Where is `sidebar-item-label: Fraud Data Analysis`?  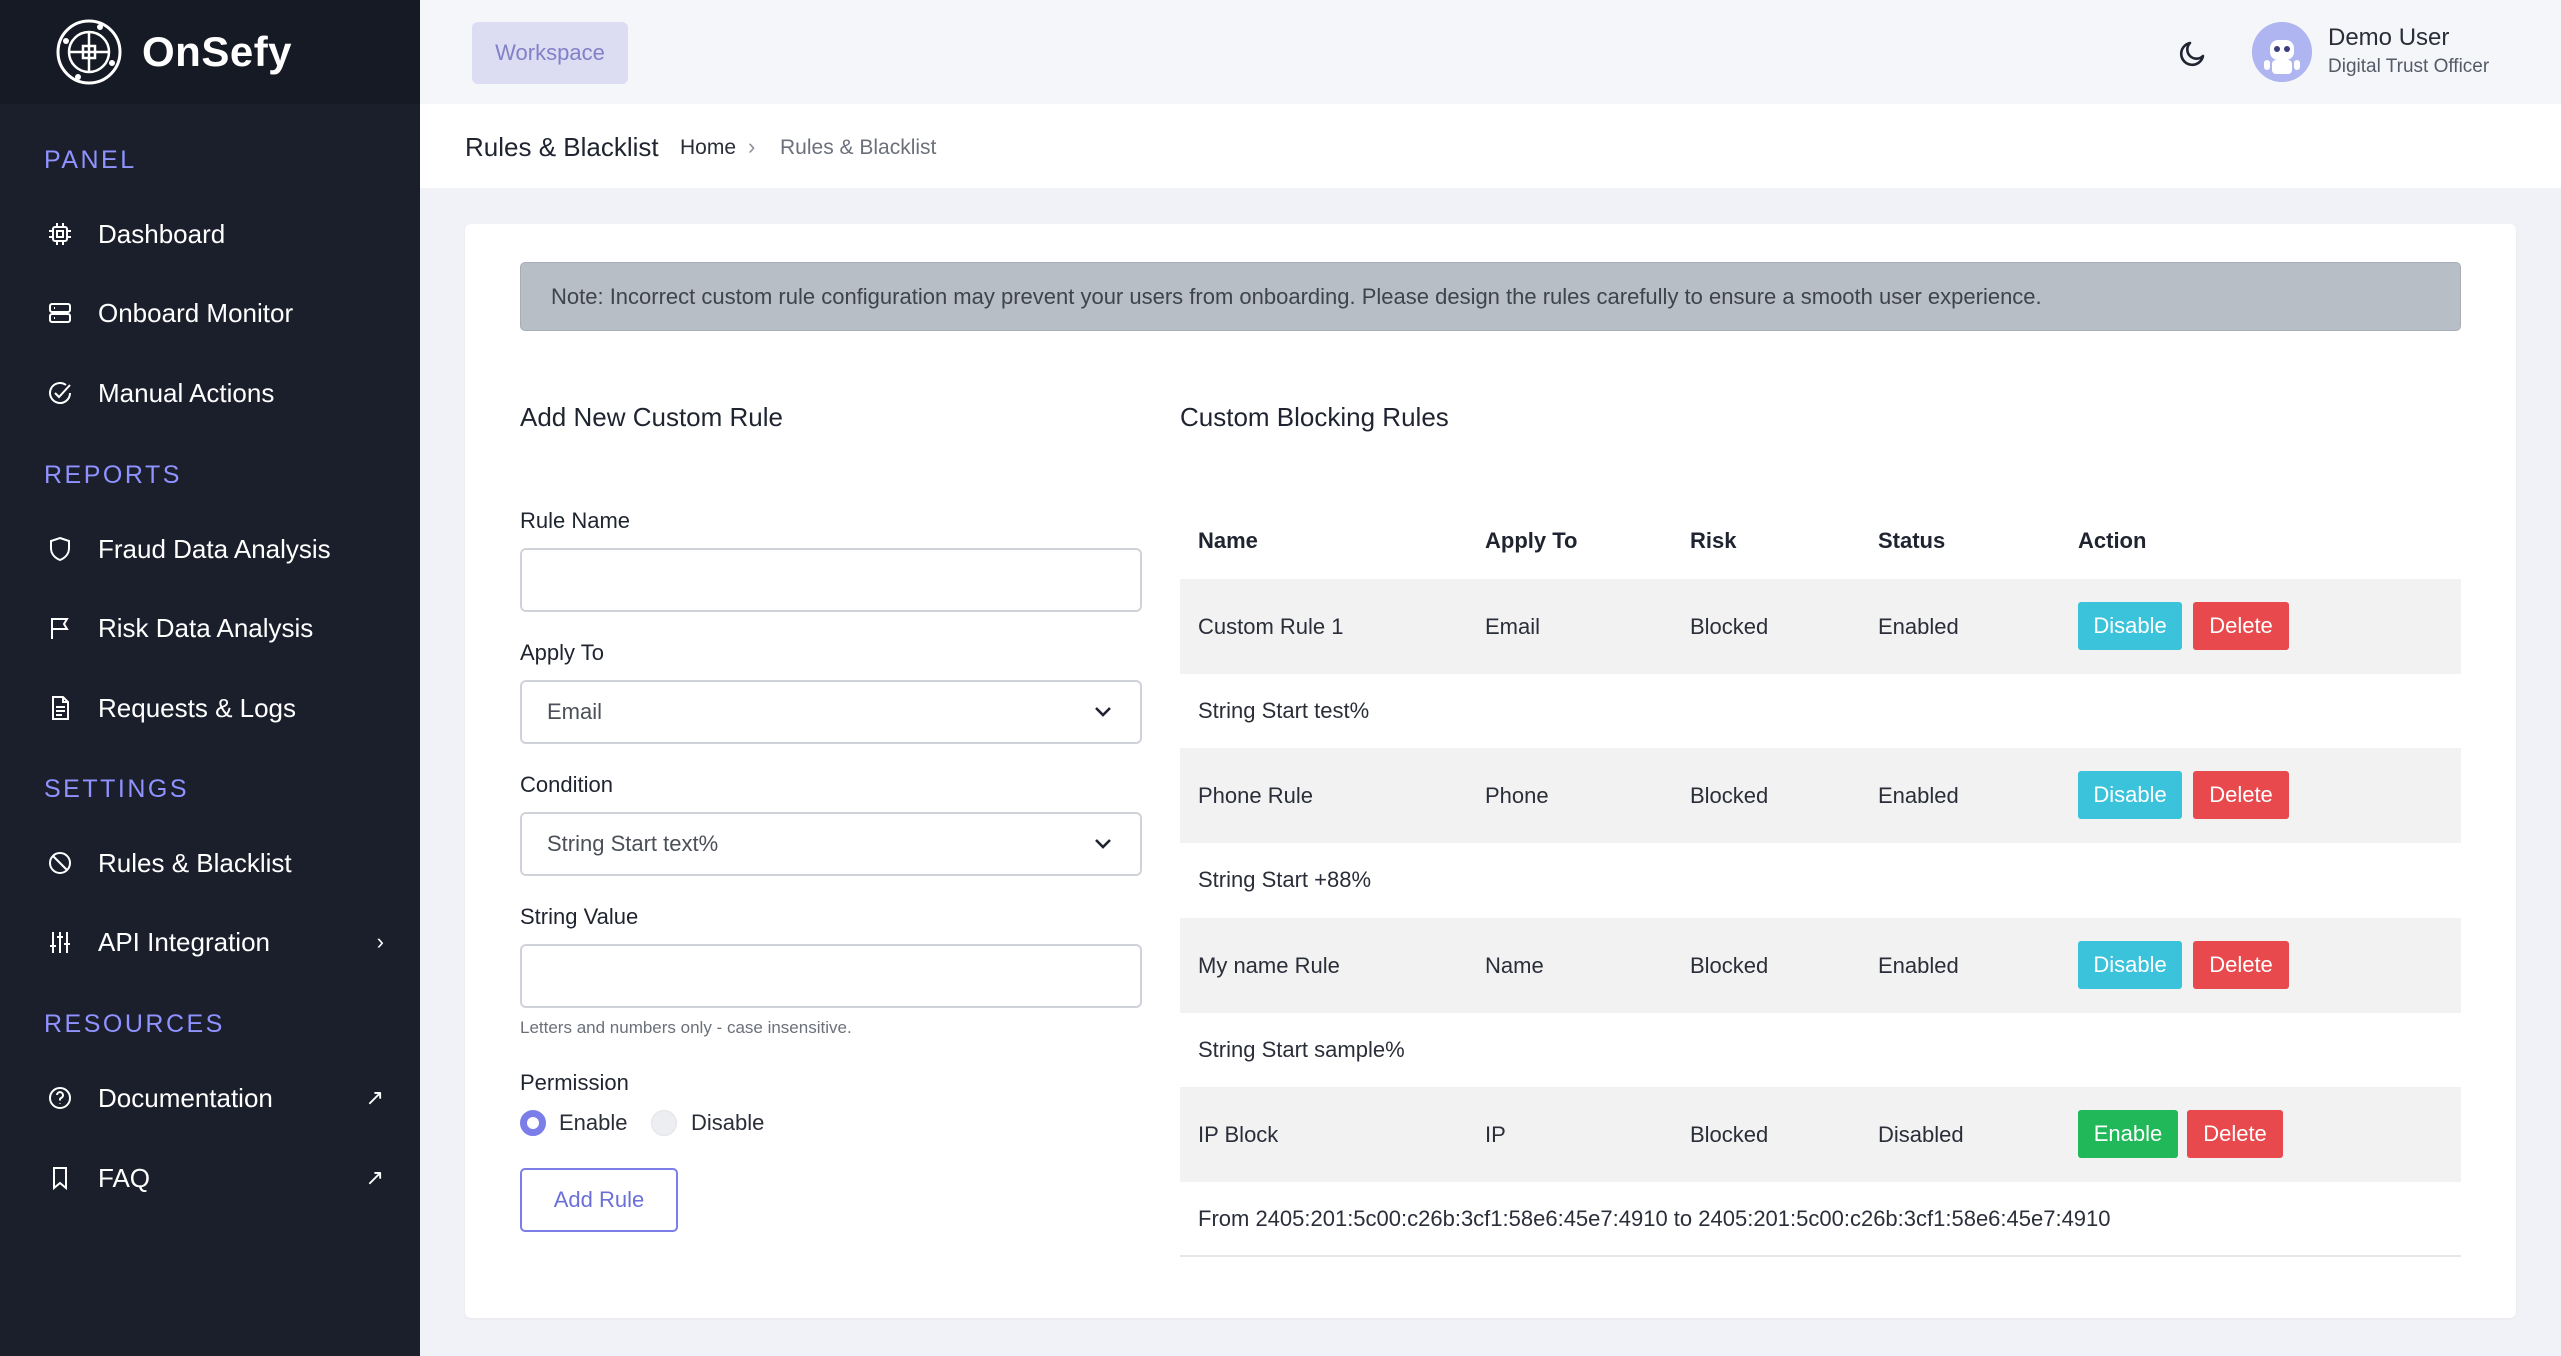 sidebar-item-label: Fraud Data Analysis is located at coordinates (214, 548).